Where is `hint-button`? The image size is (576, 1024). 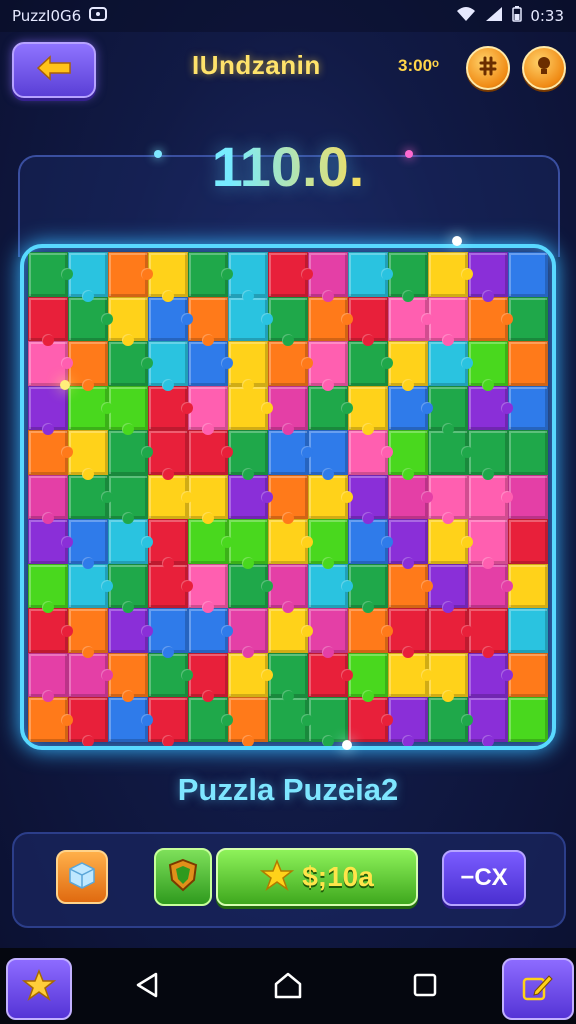
hint-button is located at coordinates (544, 68).